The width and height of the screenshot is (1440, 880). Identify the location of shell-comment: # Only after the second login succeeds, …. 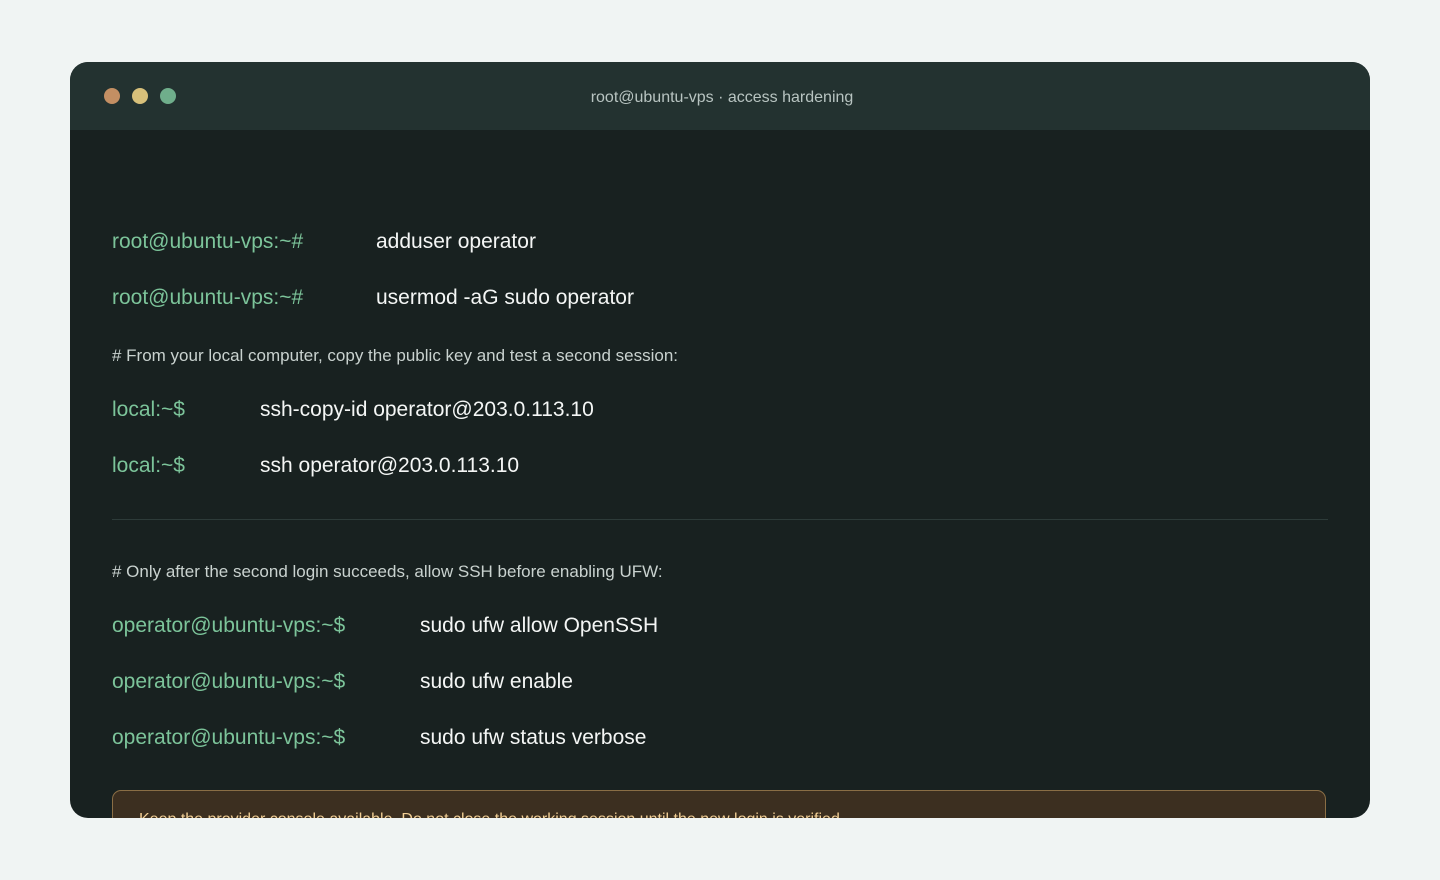
(387, 571).